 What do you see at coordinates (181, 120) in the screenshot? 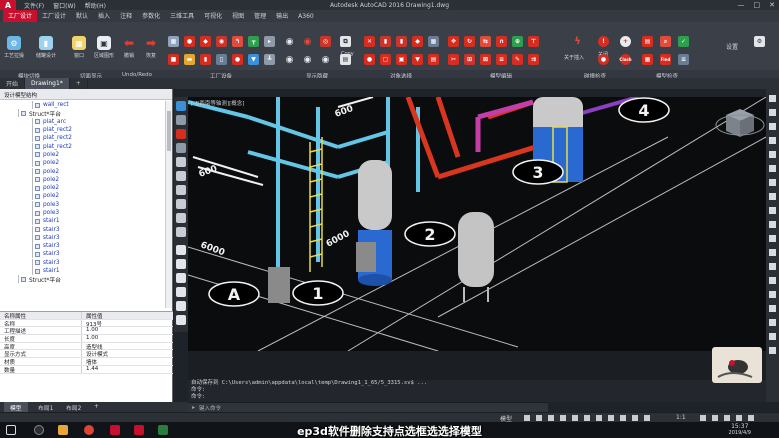
I see `pan-icon` at bounding box center [181, 120].